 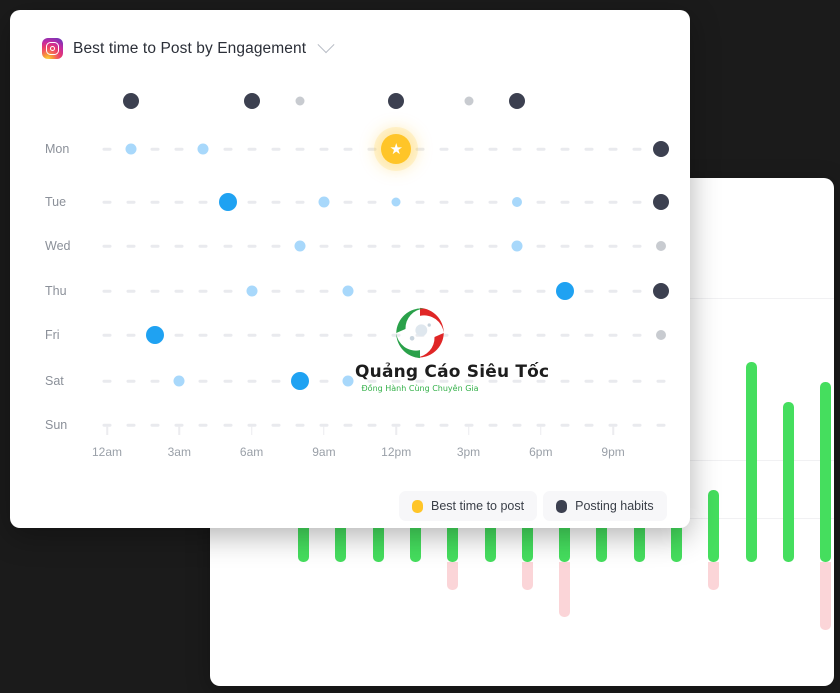 What do you see at coordinates (52, 335) in the screenshot?
I see `row-label-fri: Fri` at bounding box center [52, 335].